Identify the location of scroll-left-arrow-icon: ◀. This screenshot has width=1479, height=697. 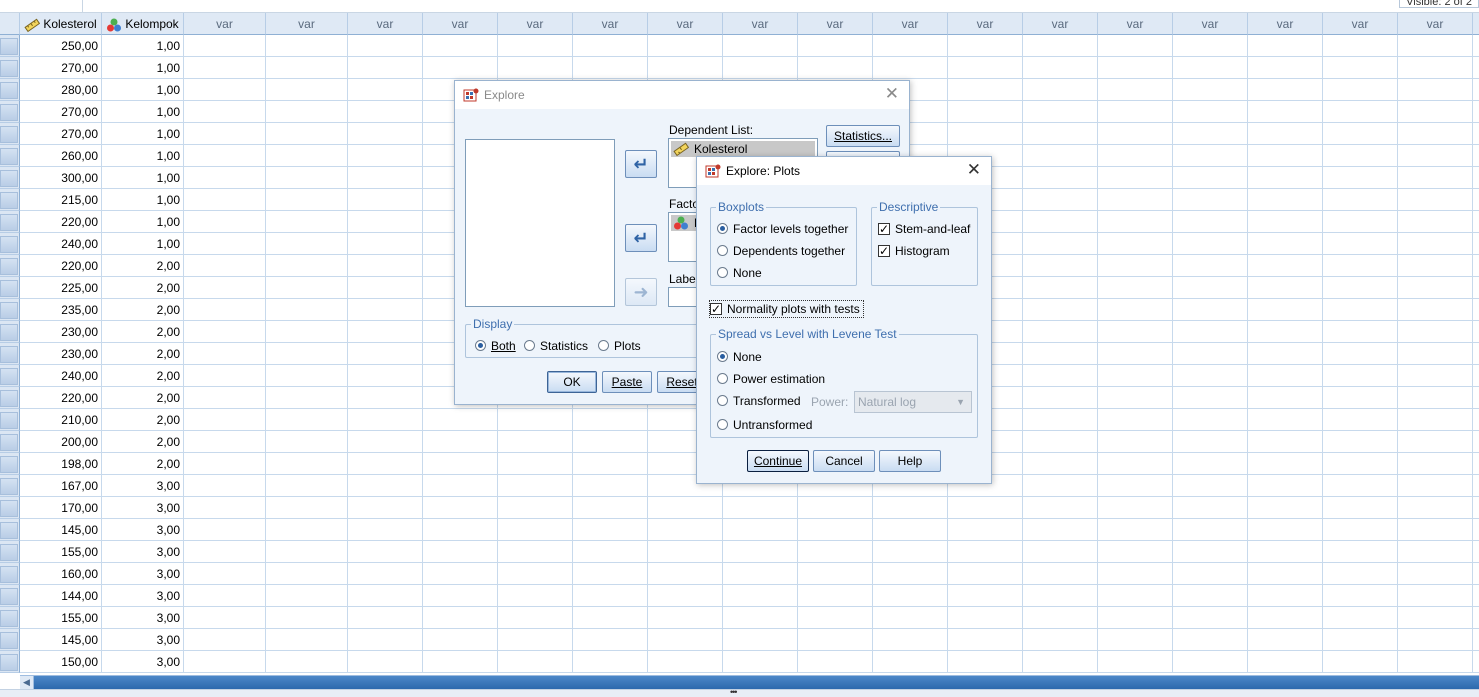
(27, 682).